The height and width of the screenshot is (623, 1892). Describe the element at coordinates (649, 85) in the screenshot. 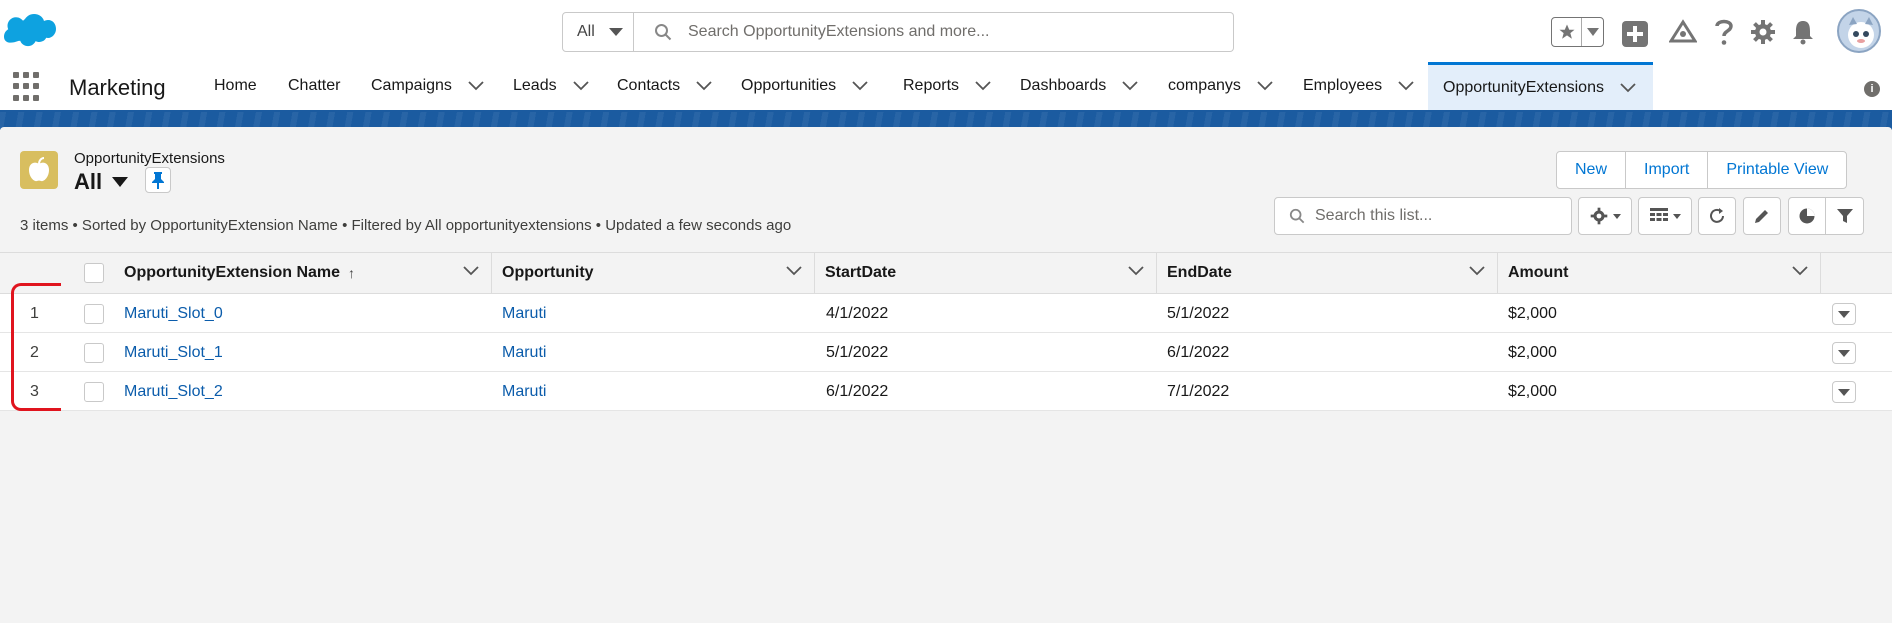

I see `nav-tab-label: Contacts` at that location.